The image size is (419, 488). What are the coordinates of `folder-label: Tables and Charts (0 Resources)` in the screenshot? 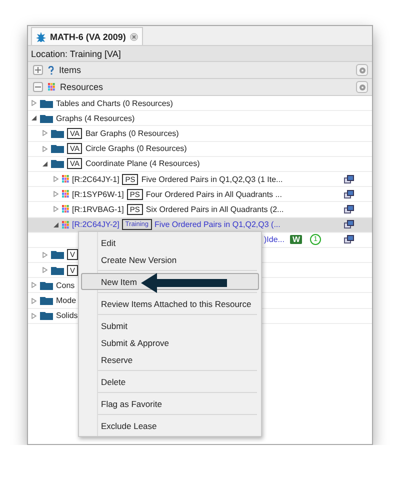 It's located at (114, 103).